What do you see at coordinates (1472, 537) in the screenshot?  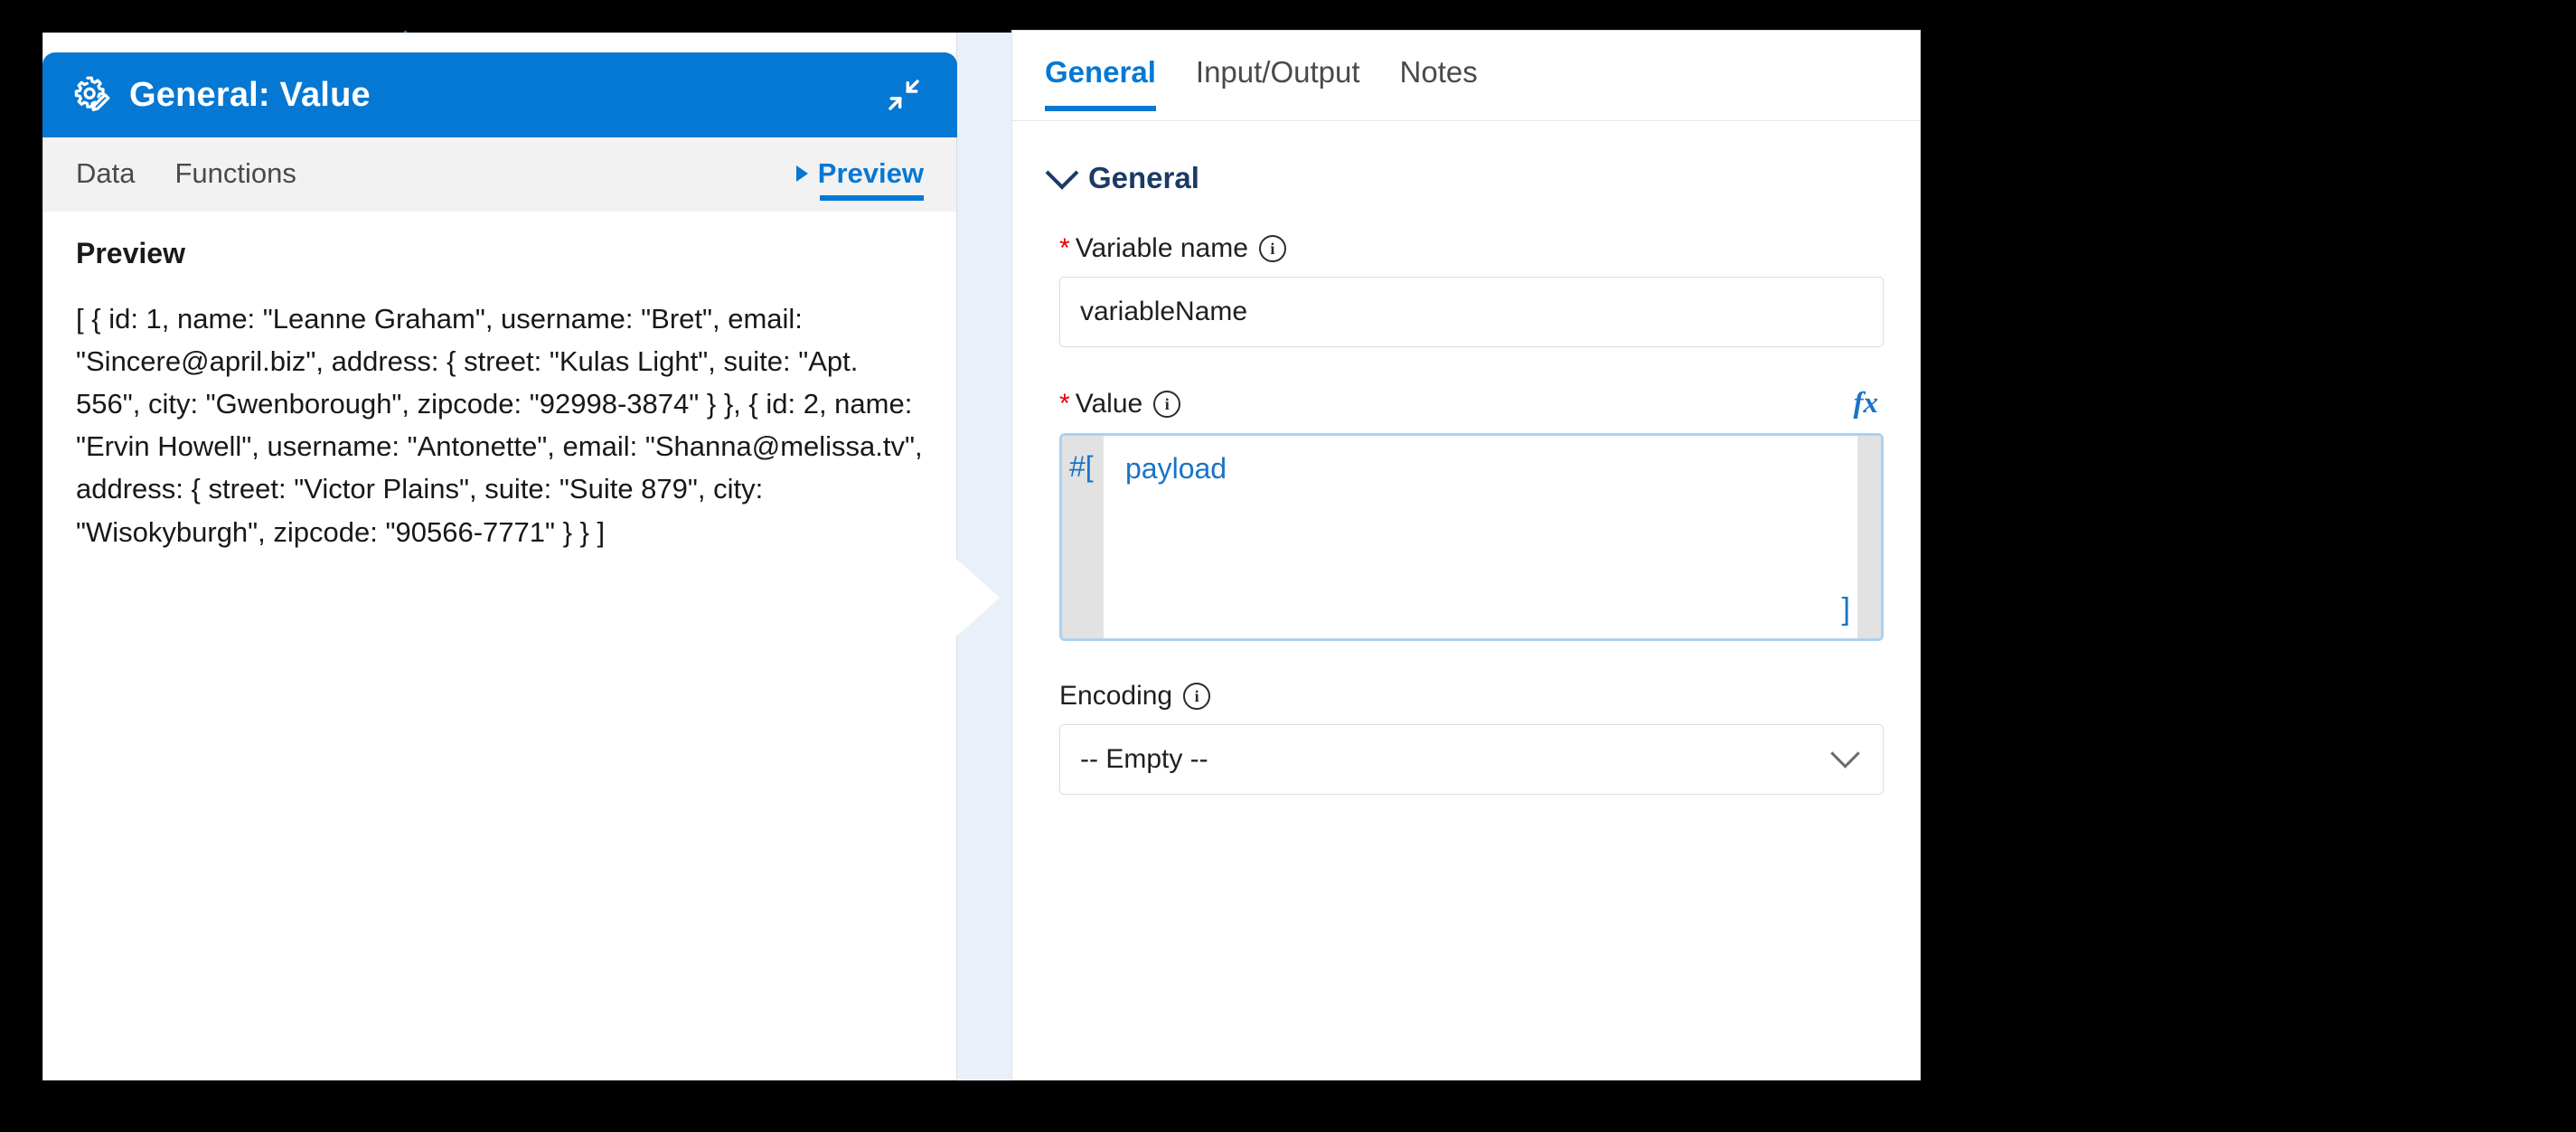 I see `value-code-editor: #[ payload ]` at bounding box center [1472, 537].